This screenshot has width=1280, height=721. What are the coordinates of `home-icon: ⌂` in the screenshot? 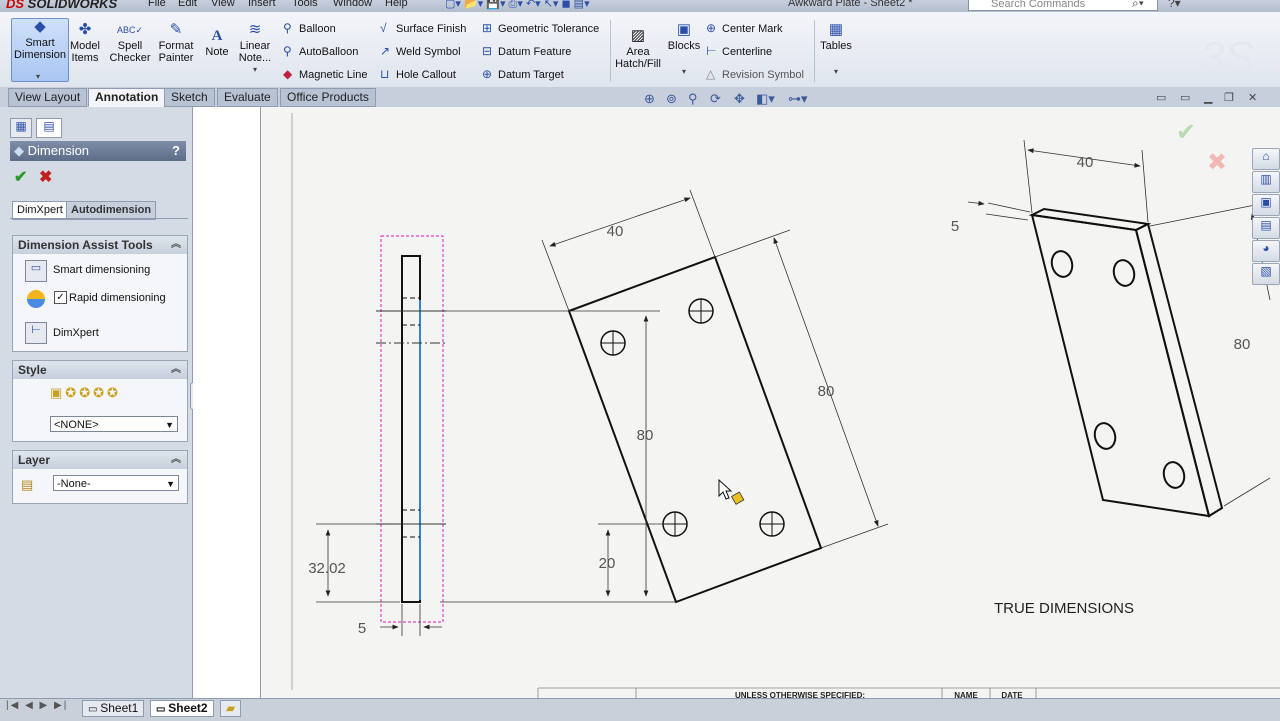 It's located at (1266, 159).